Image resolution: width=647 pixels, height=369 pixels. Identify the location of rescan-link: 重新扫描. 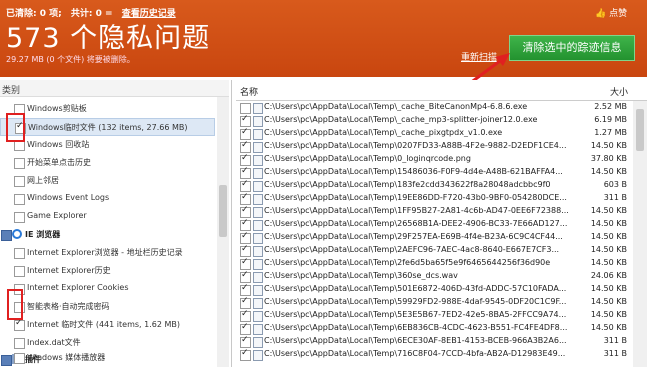
(479, 56).